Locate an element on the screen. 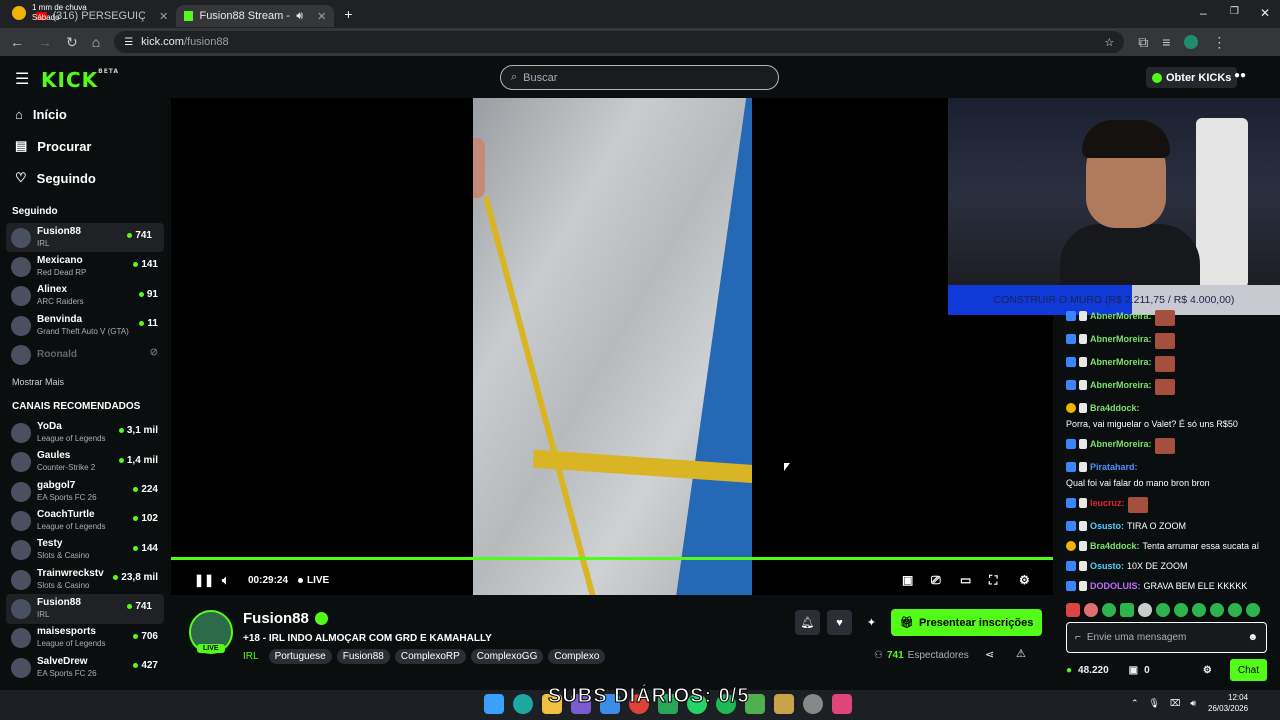  audio-icon: 🔊︎ is located at coordinates (299, 16).